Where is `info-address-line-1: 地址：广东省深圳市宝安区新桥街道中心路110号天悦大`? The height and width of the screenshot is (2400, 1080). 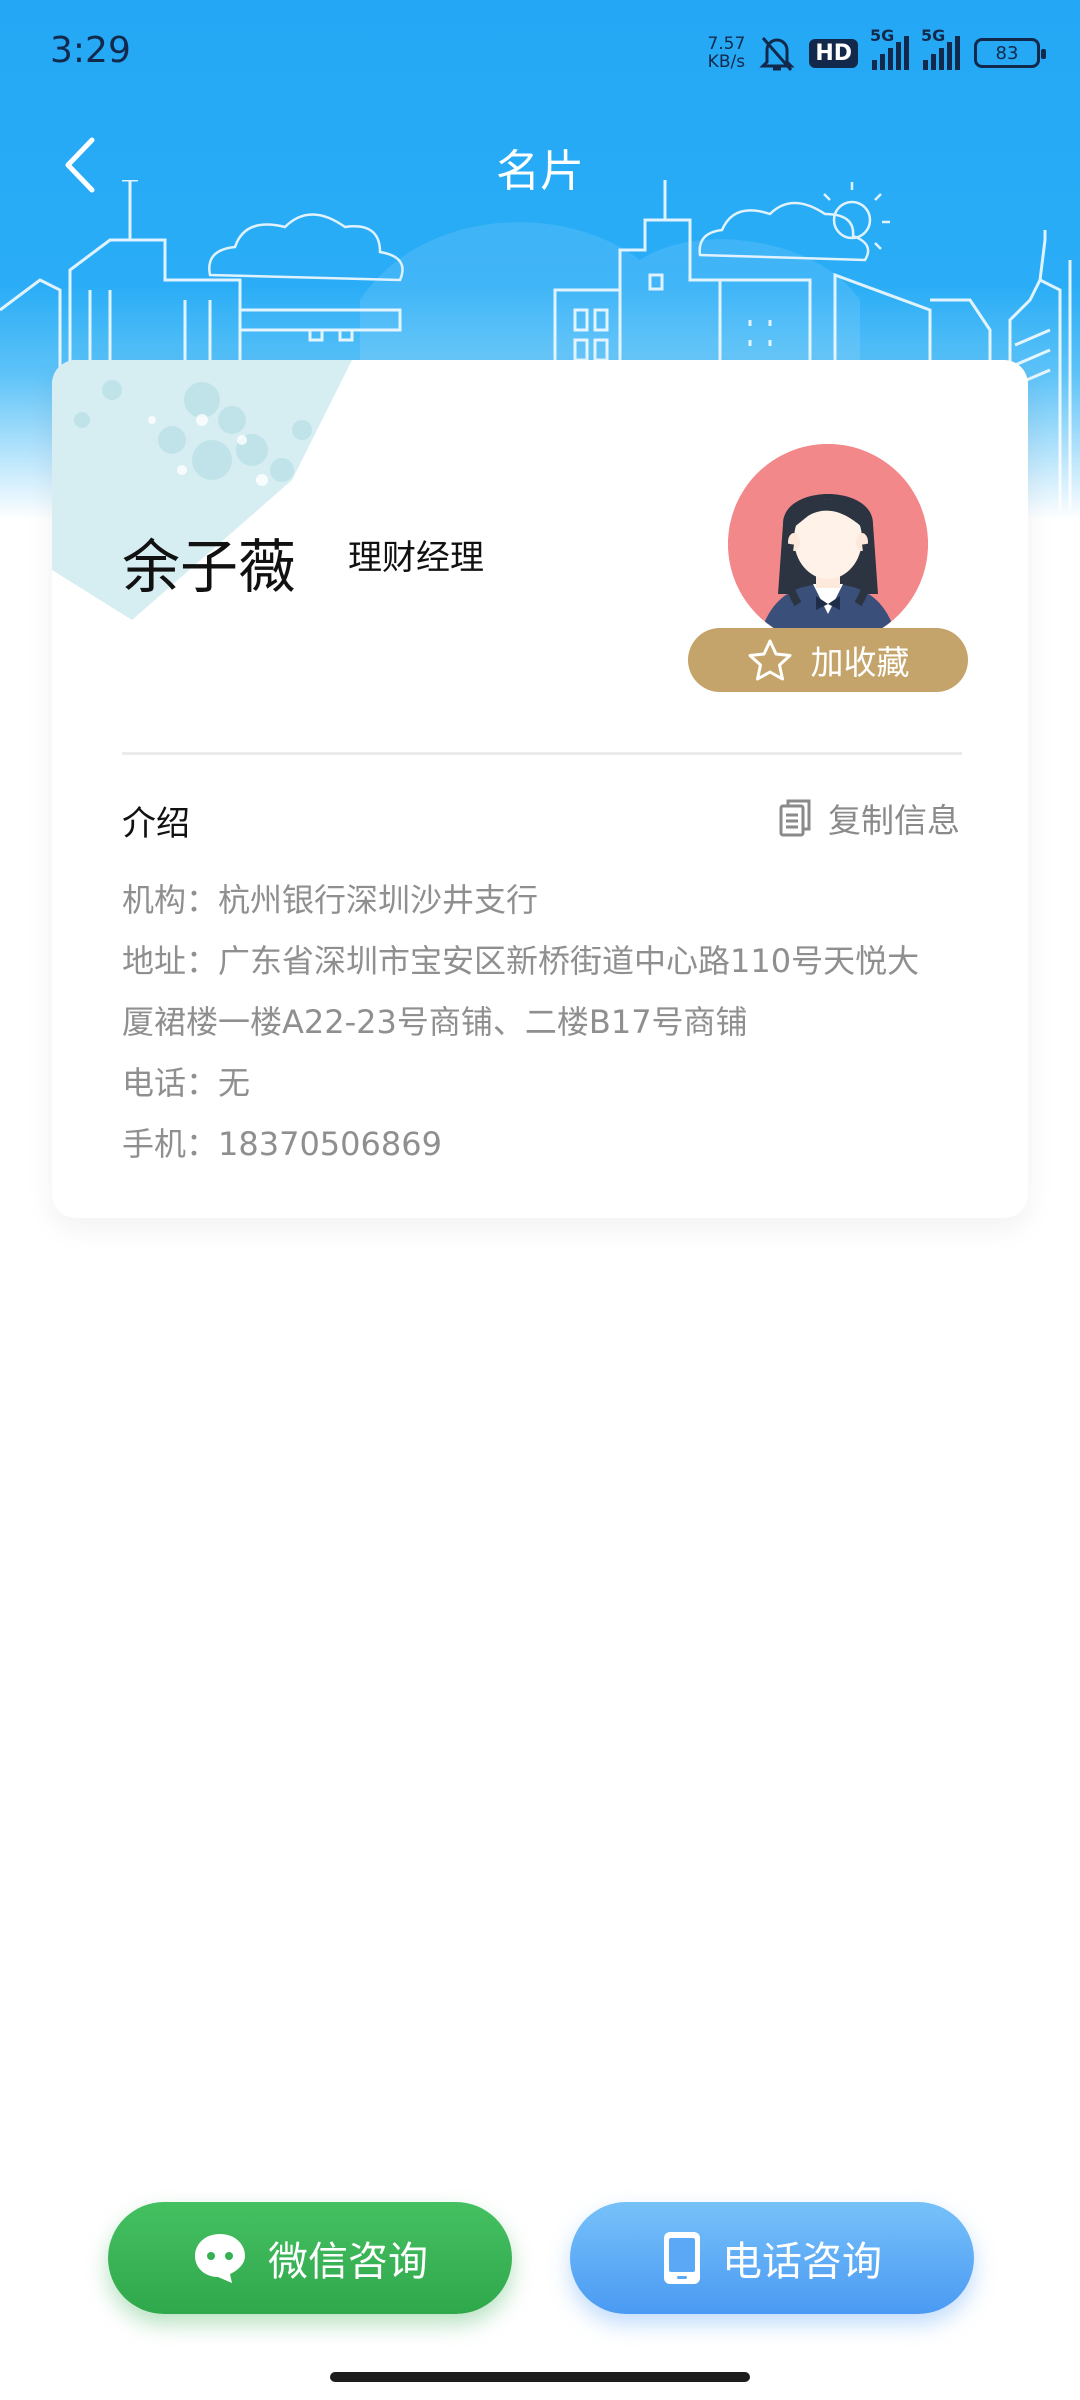 info-address-line-1: 地址：广东省深圳市宝安区新桥街道中心路110号天悦大 is located at coordinates (521, 961).